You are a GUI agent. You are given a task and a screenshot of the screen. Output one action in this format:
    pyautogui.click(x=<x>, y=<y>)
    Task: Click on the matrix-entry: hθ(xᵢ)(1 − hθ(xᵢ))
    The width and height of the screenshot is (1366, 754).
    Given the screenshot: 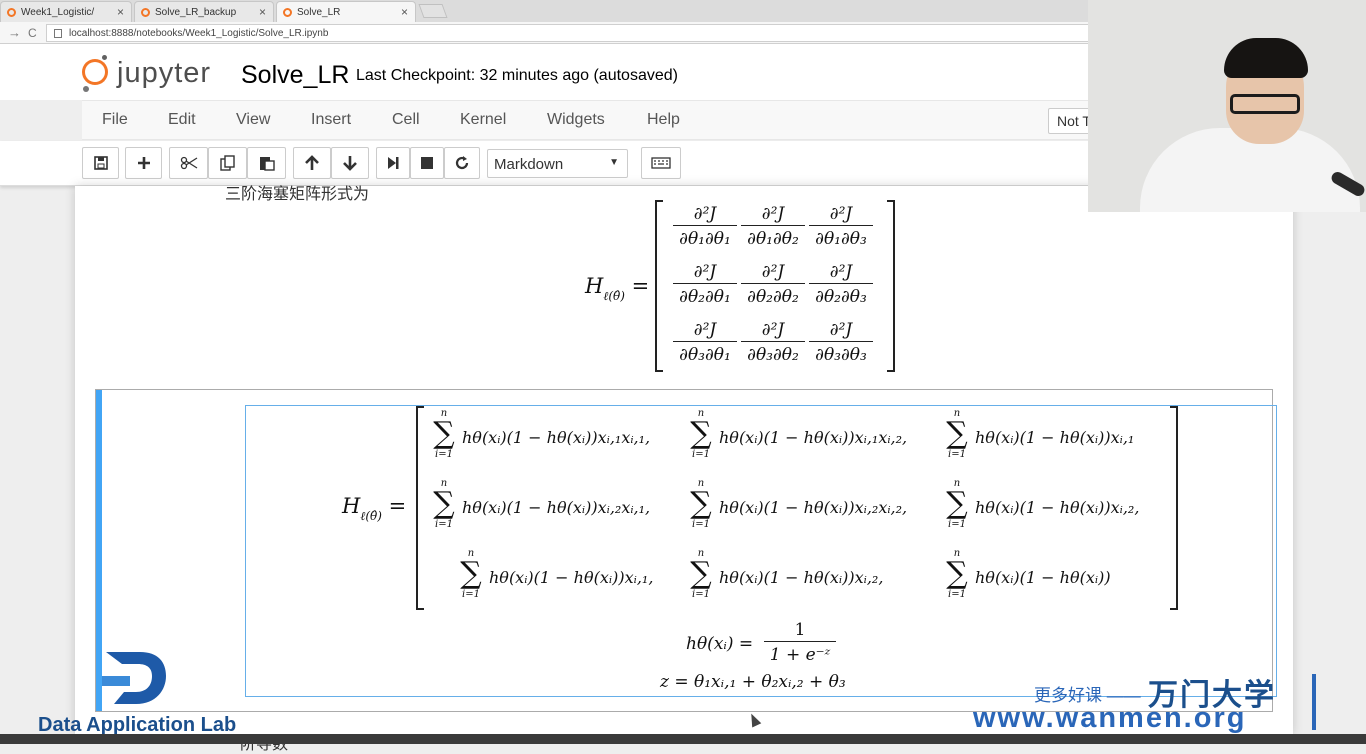 What is the action you would take?
    pyautogui.click(x=1043, y=577)
    